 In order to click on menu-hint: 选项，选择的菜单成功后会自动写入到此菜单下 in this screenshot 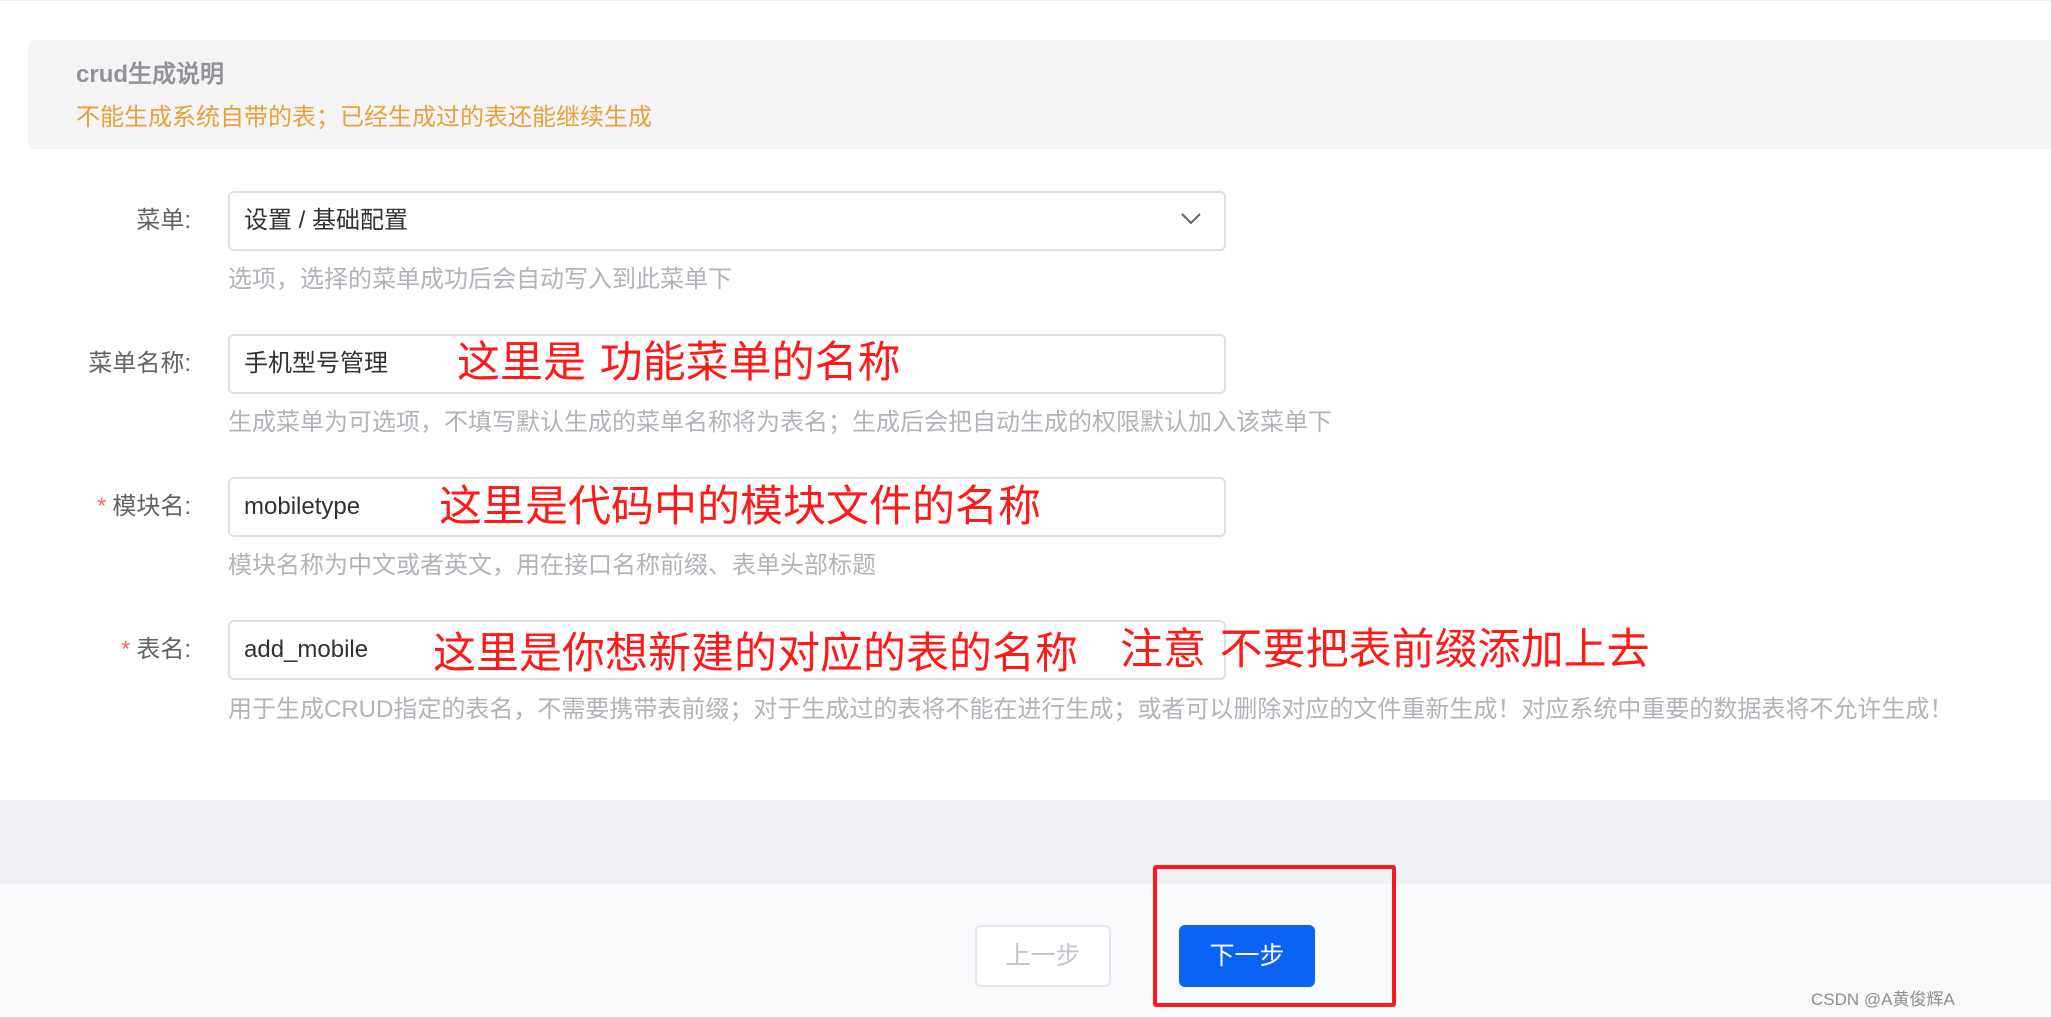, I will do `click(480, 279)`.